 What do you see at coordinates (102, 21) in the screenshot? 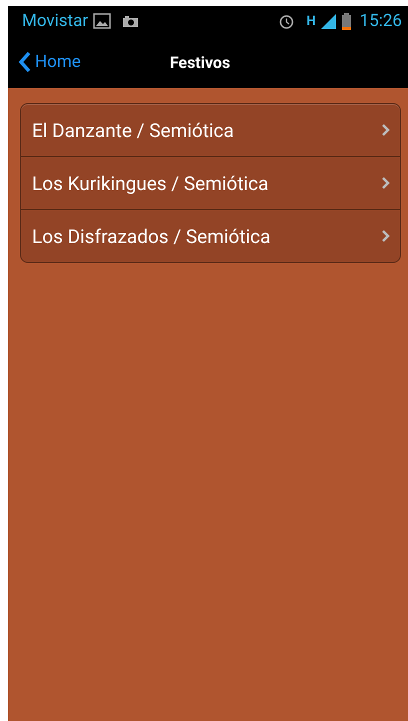
I see `image-icon` at bounding box center [102, 21].